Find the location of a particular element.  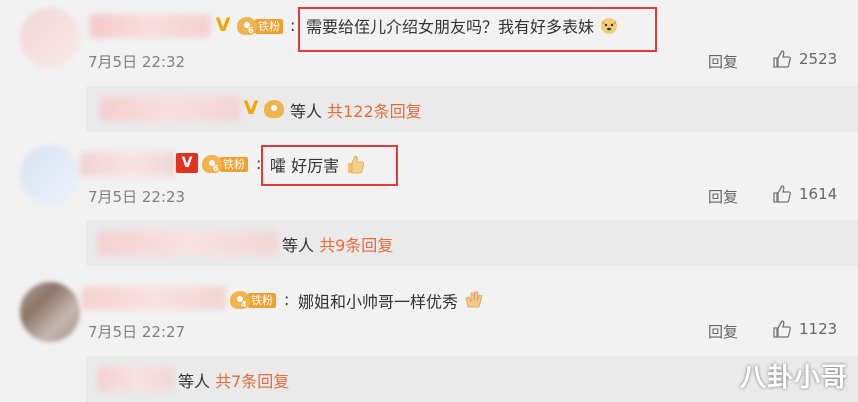

like-button: 2523 is located at coordinates (804, 59).